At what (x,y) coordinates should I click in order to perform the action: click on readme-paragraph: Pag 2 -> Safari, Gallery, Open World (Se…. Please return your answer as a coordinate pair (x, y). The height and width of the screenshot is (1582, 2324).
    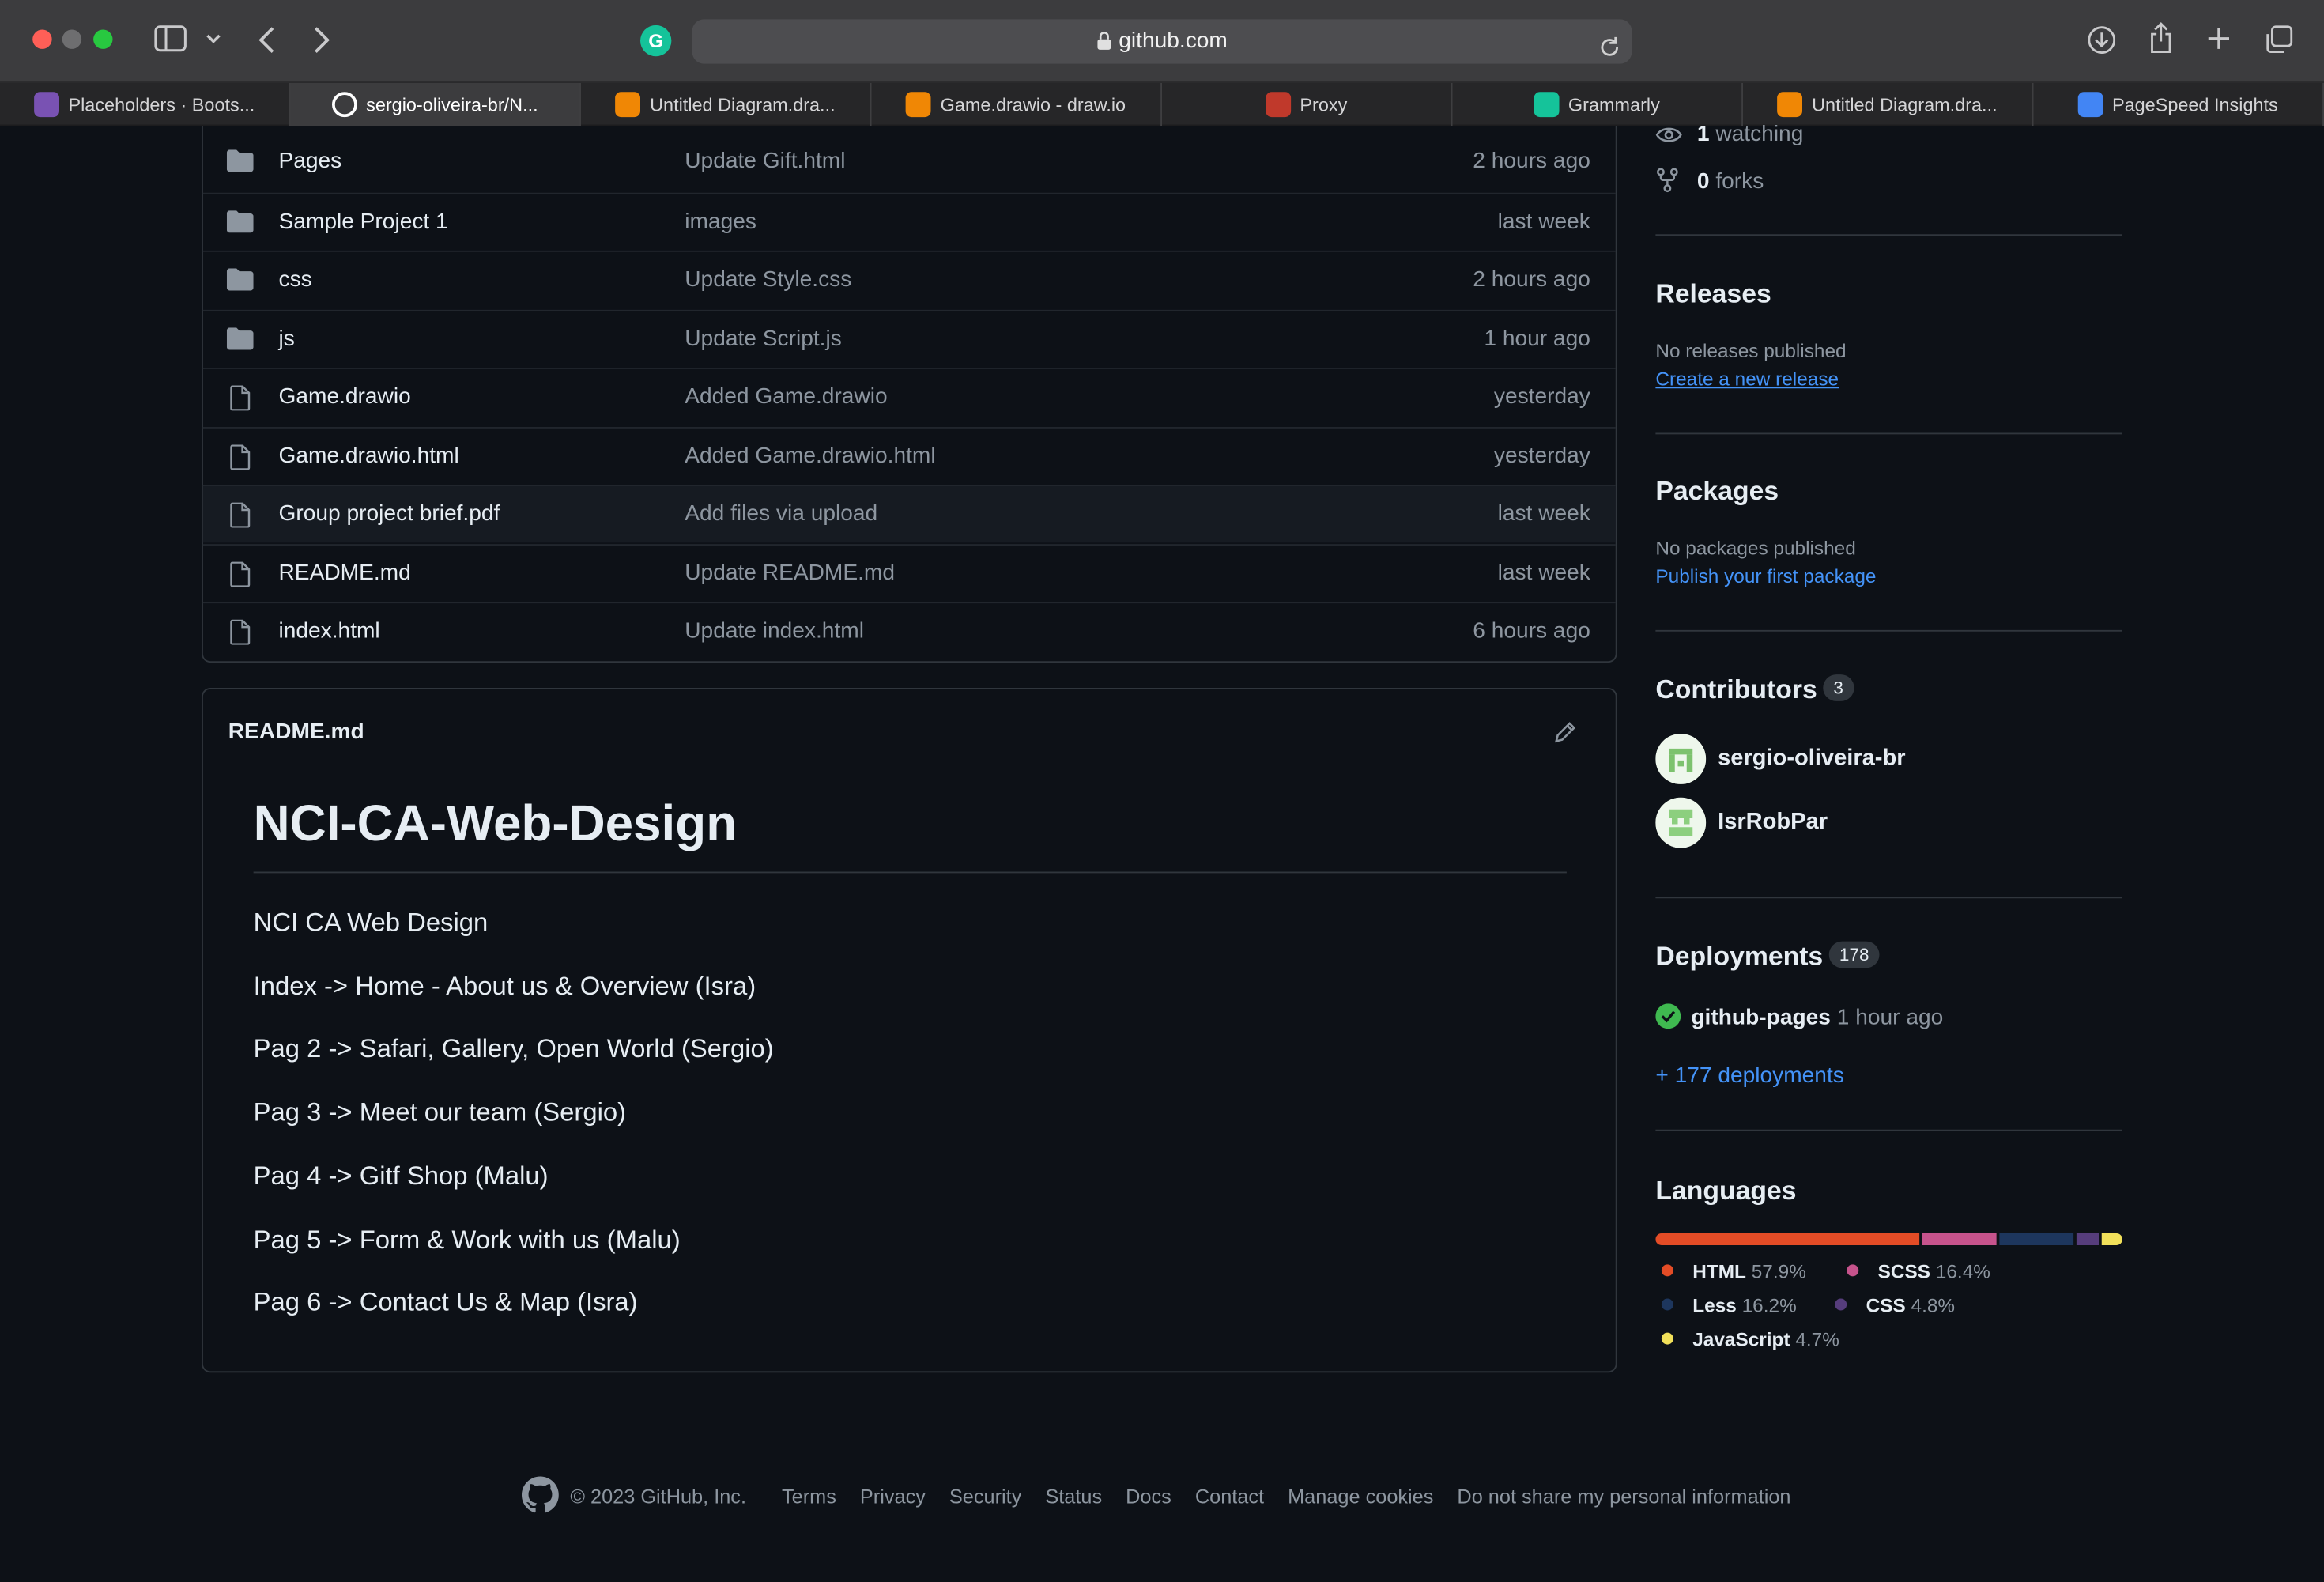
    Looking at the image, I should click on (514, 1049).